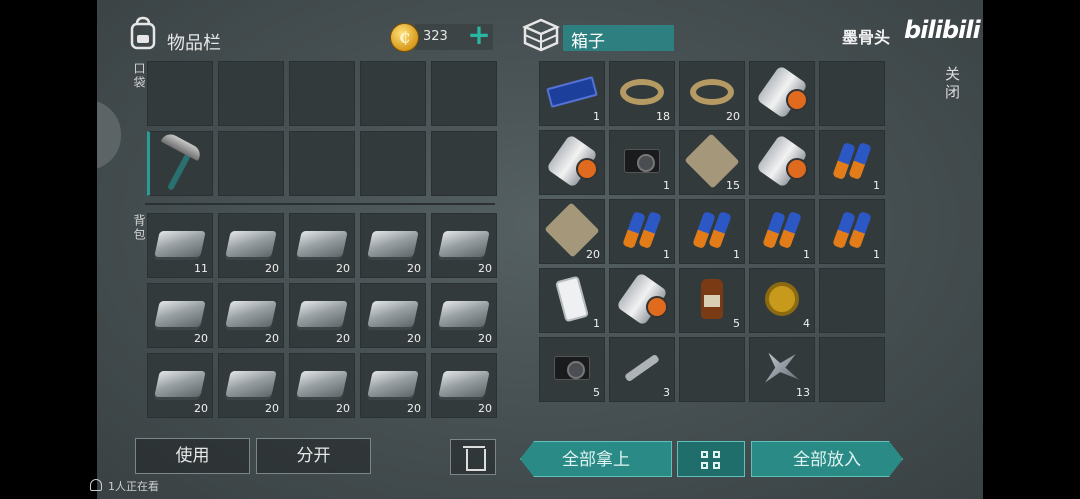  Describe the element at coordinates (596, 459) in the screenshot. I see `take-all-button: 全部拿上` at that location.